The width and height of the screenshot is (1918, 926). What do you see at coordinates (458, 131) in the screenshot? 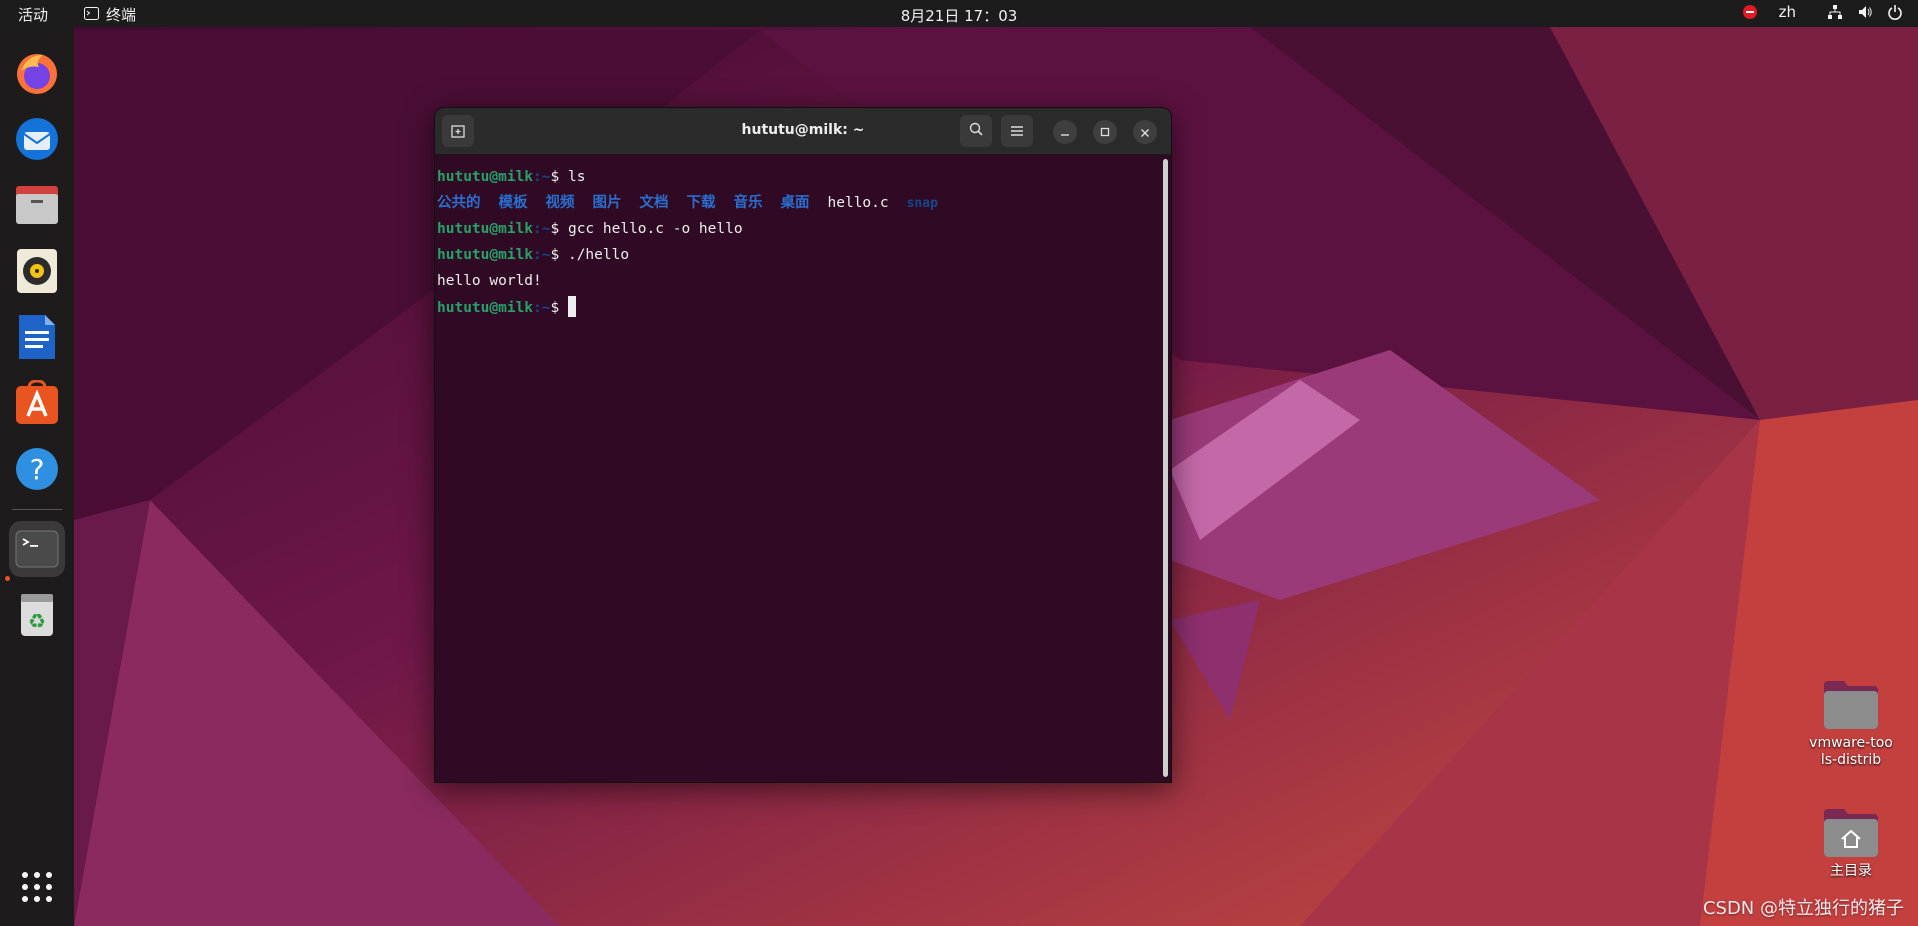
I see `new-tab-button` at bounding box center [458, 131].